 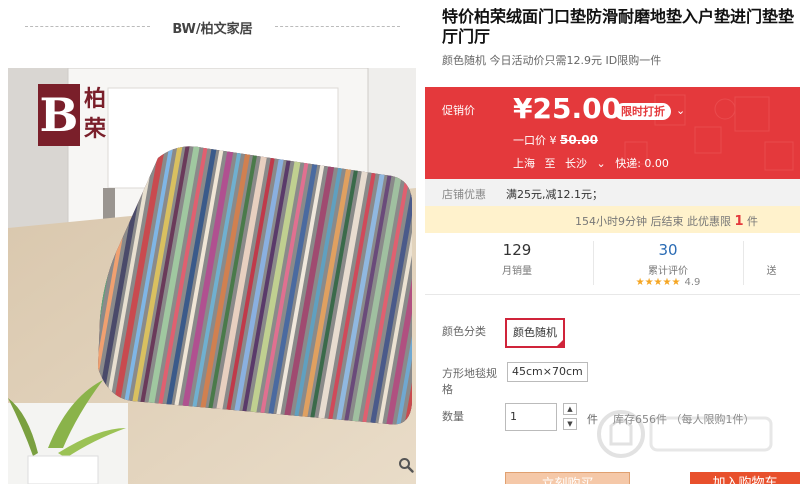 What do you see at coordinates (469, 382) in the screenshot?
I see `size-option-label: 方形地毯规 格` at bounding box center [469, 382].